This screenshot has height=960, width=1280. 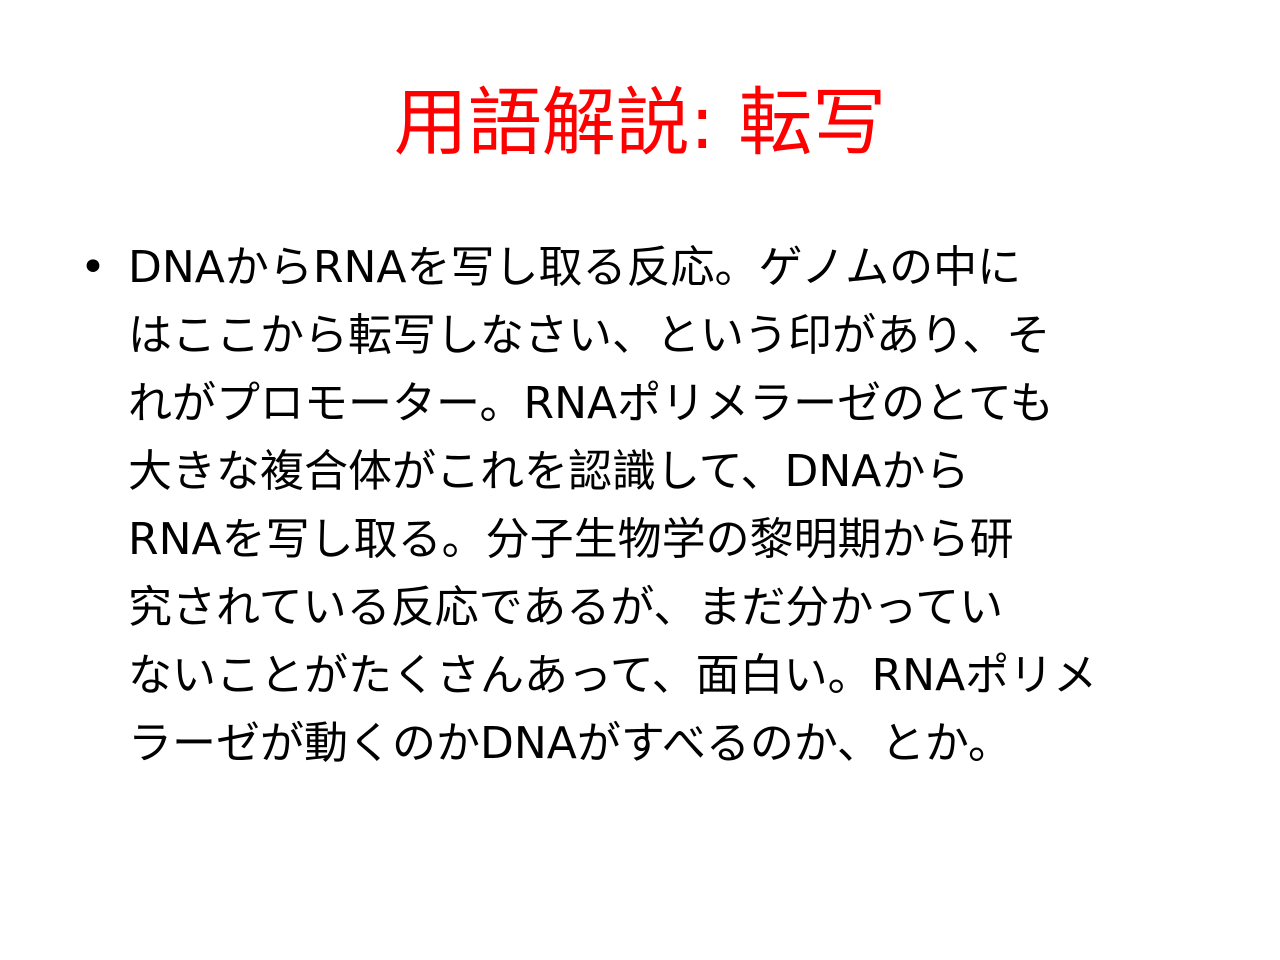 What do you see at coordinates (549, 471) in the screenshot?
I see `bullet-text-line: 大きな複合体がこれを認識して、DNAから` at bounding box center [549, 471].